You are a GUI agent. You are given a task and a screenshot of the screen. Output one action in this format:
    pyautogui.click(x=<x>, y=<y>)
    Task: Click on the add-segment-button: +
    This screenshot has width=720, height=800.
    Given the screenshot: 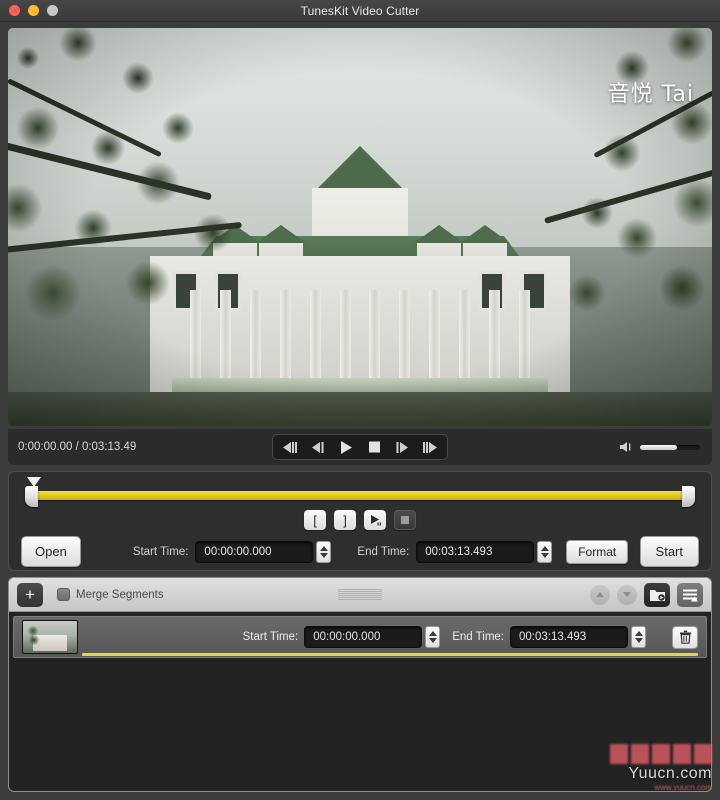 What is the action you would take?
    pyautogui.click(x=30, y=594)
    